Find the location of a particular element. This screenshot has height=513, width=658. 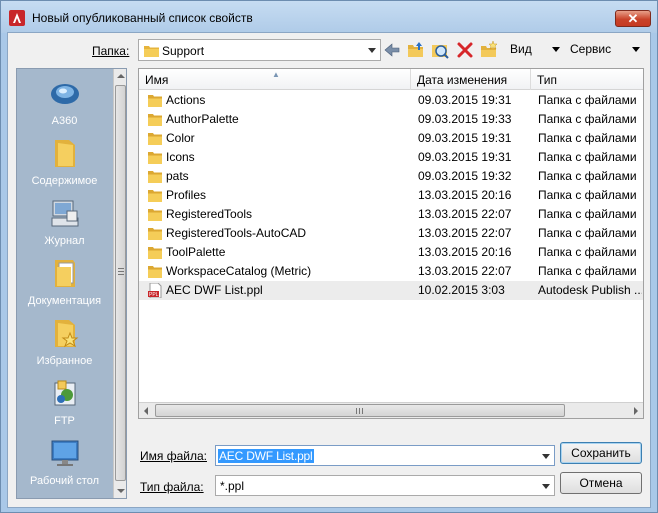

place-label: A360 is located at coordinates (64, 121).